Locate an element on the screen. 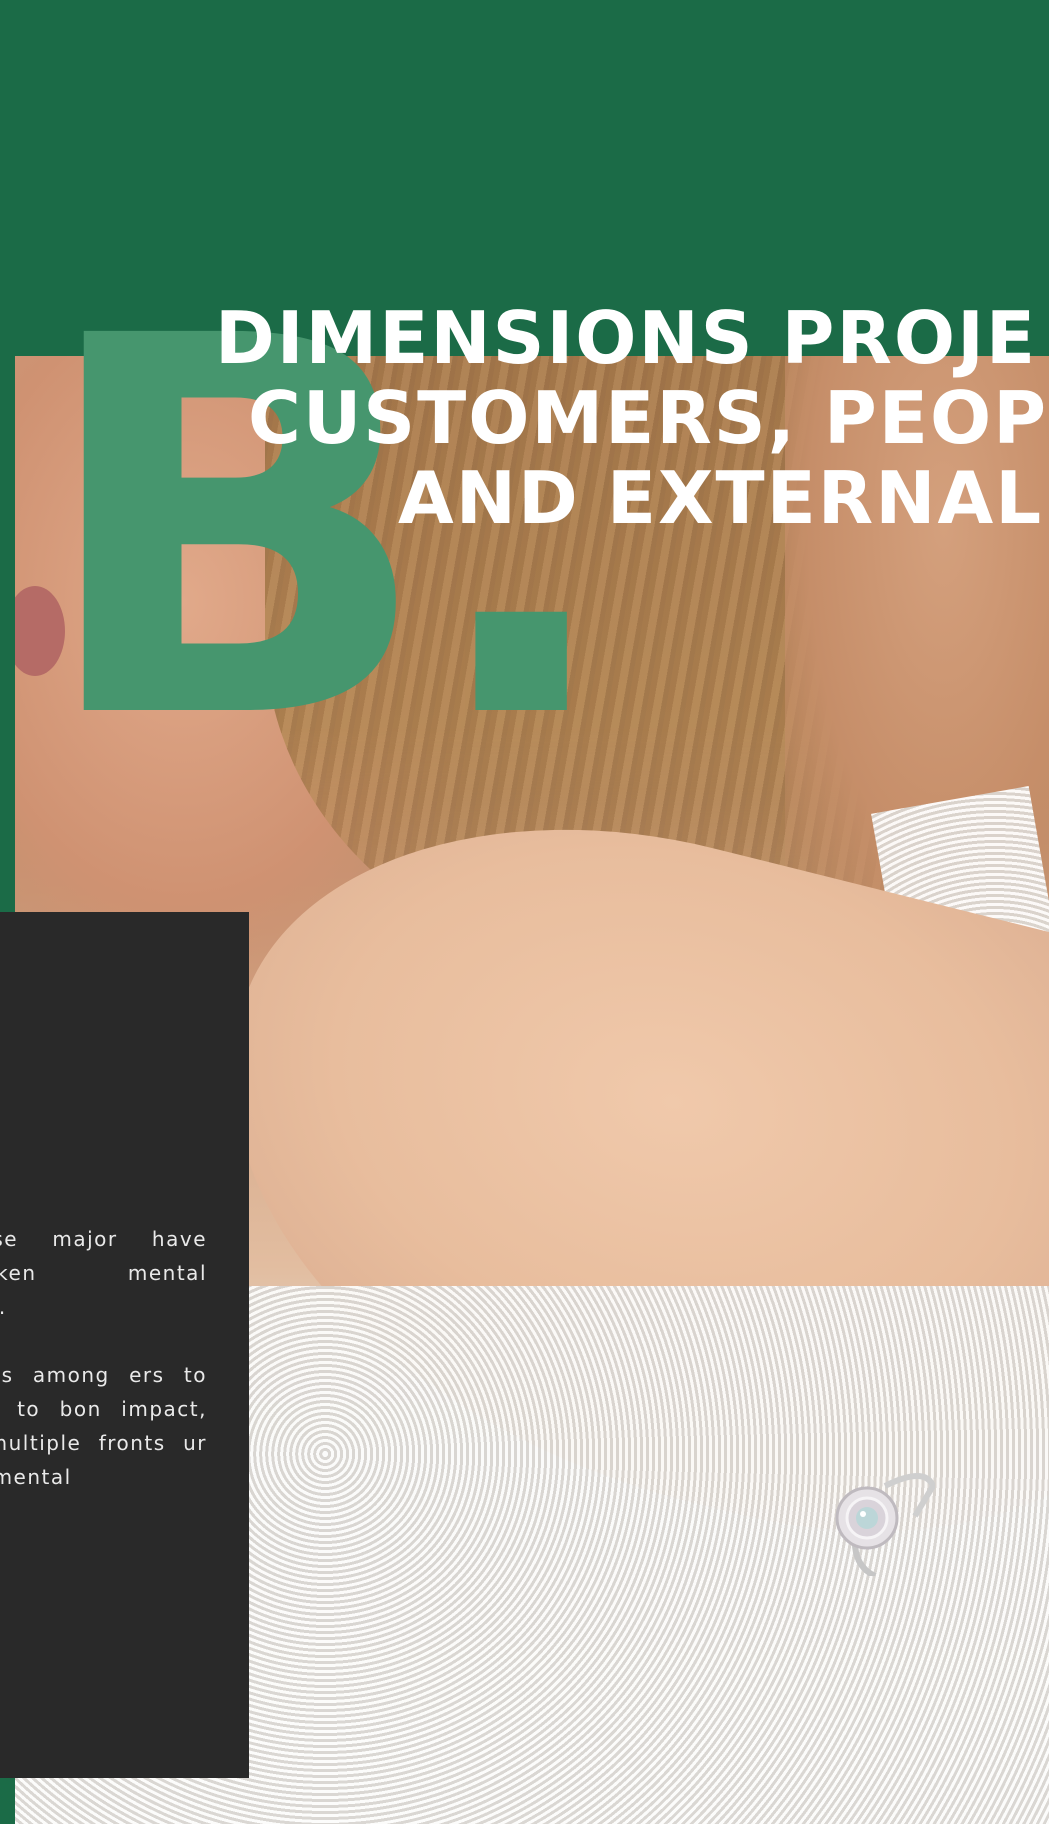 The image size is (1049, 1824). headline-line-1: DIMENSIONS PROJE is located at coordinates (626, 339).